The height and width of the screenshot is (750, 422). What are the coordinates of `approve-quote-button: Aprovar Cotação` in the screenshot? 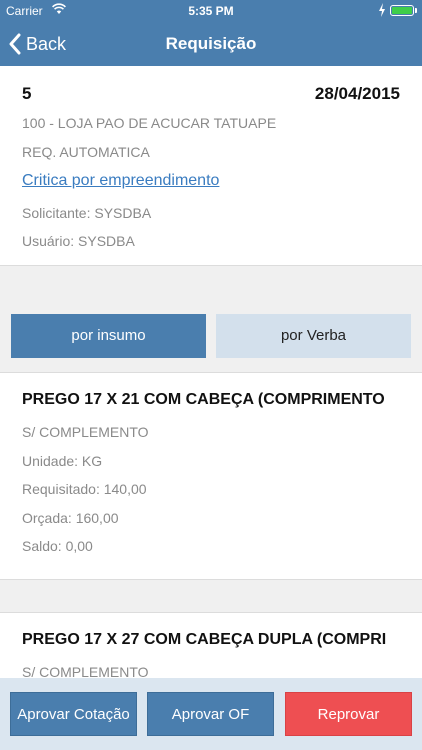 It's located at (73, 714).